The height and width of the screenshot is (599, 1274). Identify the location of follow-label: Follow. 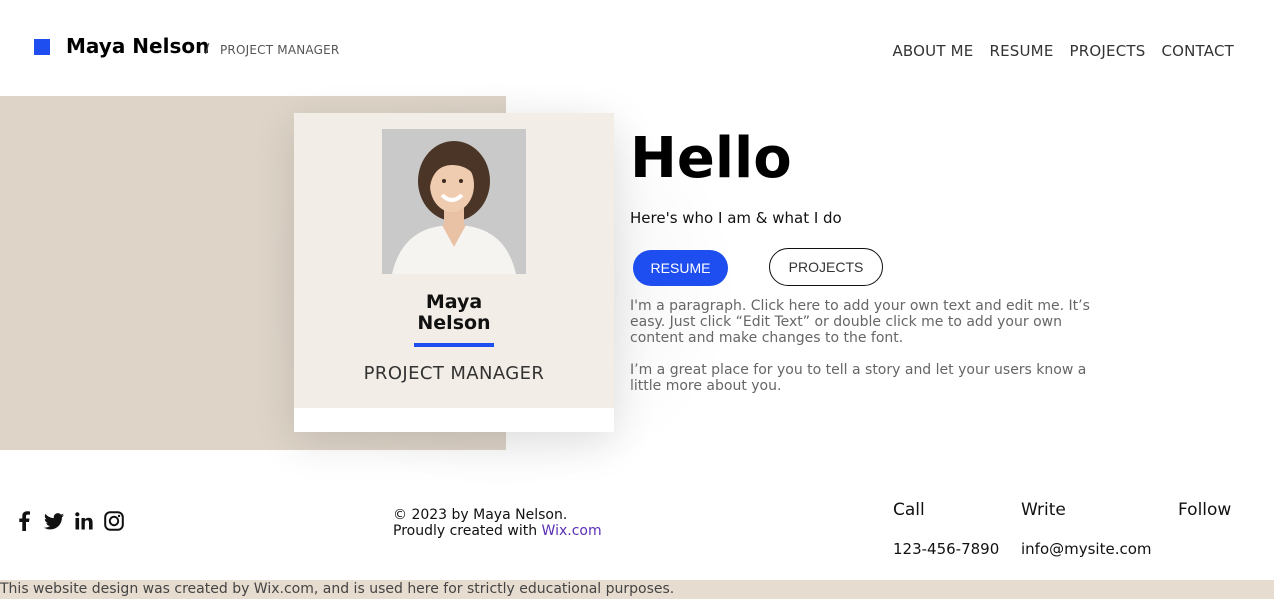
(1205, 510).